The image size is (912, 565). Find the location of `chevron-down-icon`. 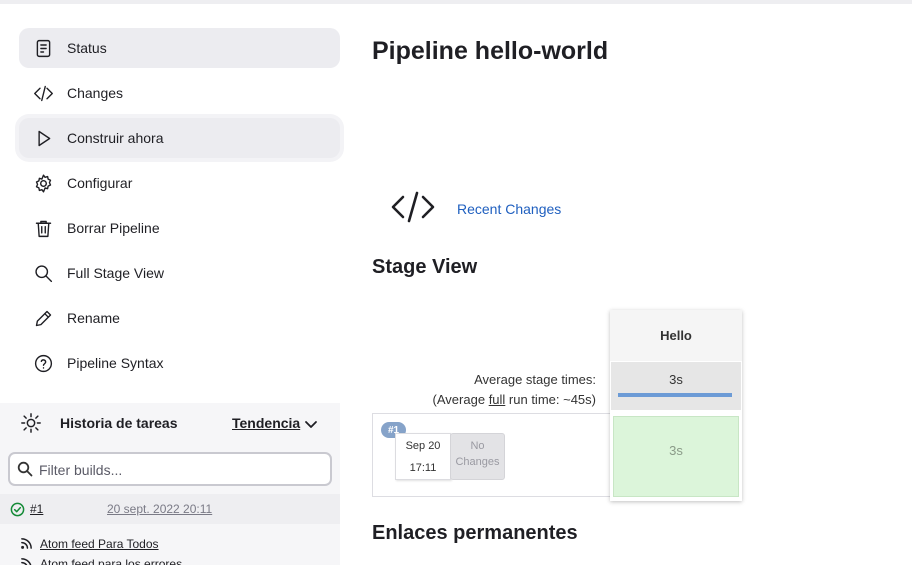

chevron-down-icon is located at coordinates (311, 424).